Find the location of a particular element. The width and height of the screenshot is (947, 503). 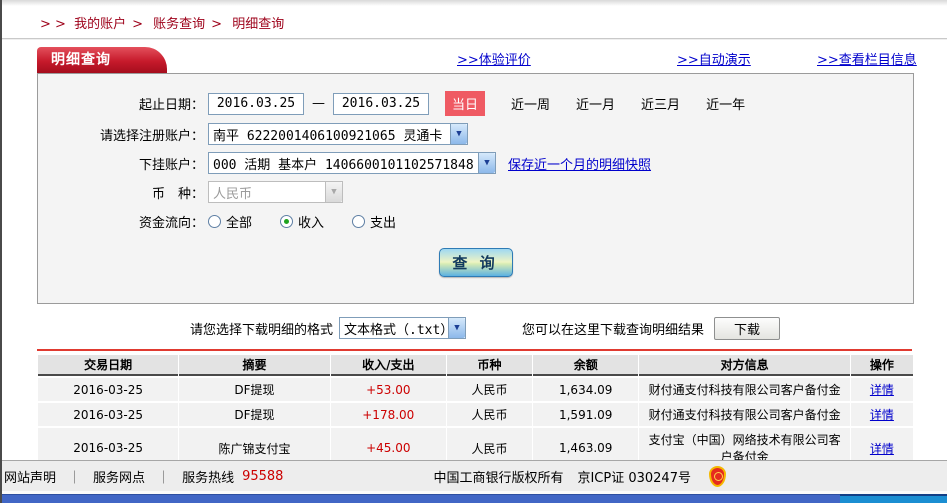

download-hint-label: 您可以在这里下载查询明细结果 is located at coordinates (613, 330).